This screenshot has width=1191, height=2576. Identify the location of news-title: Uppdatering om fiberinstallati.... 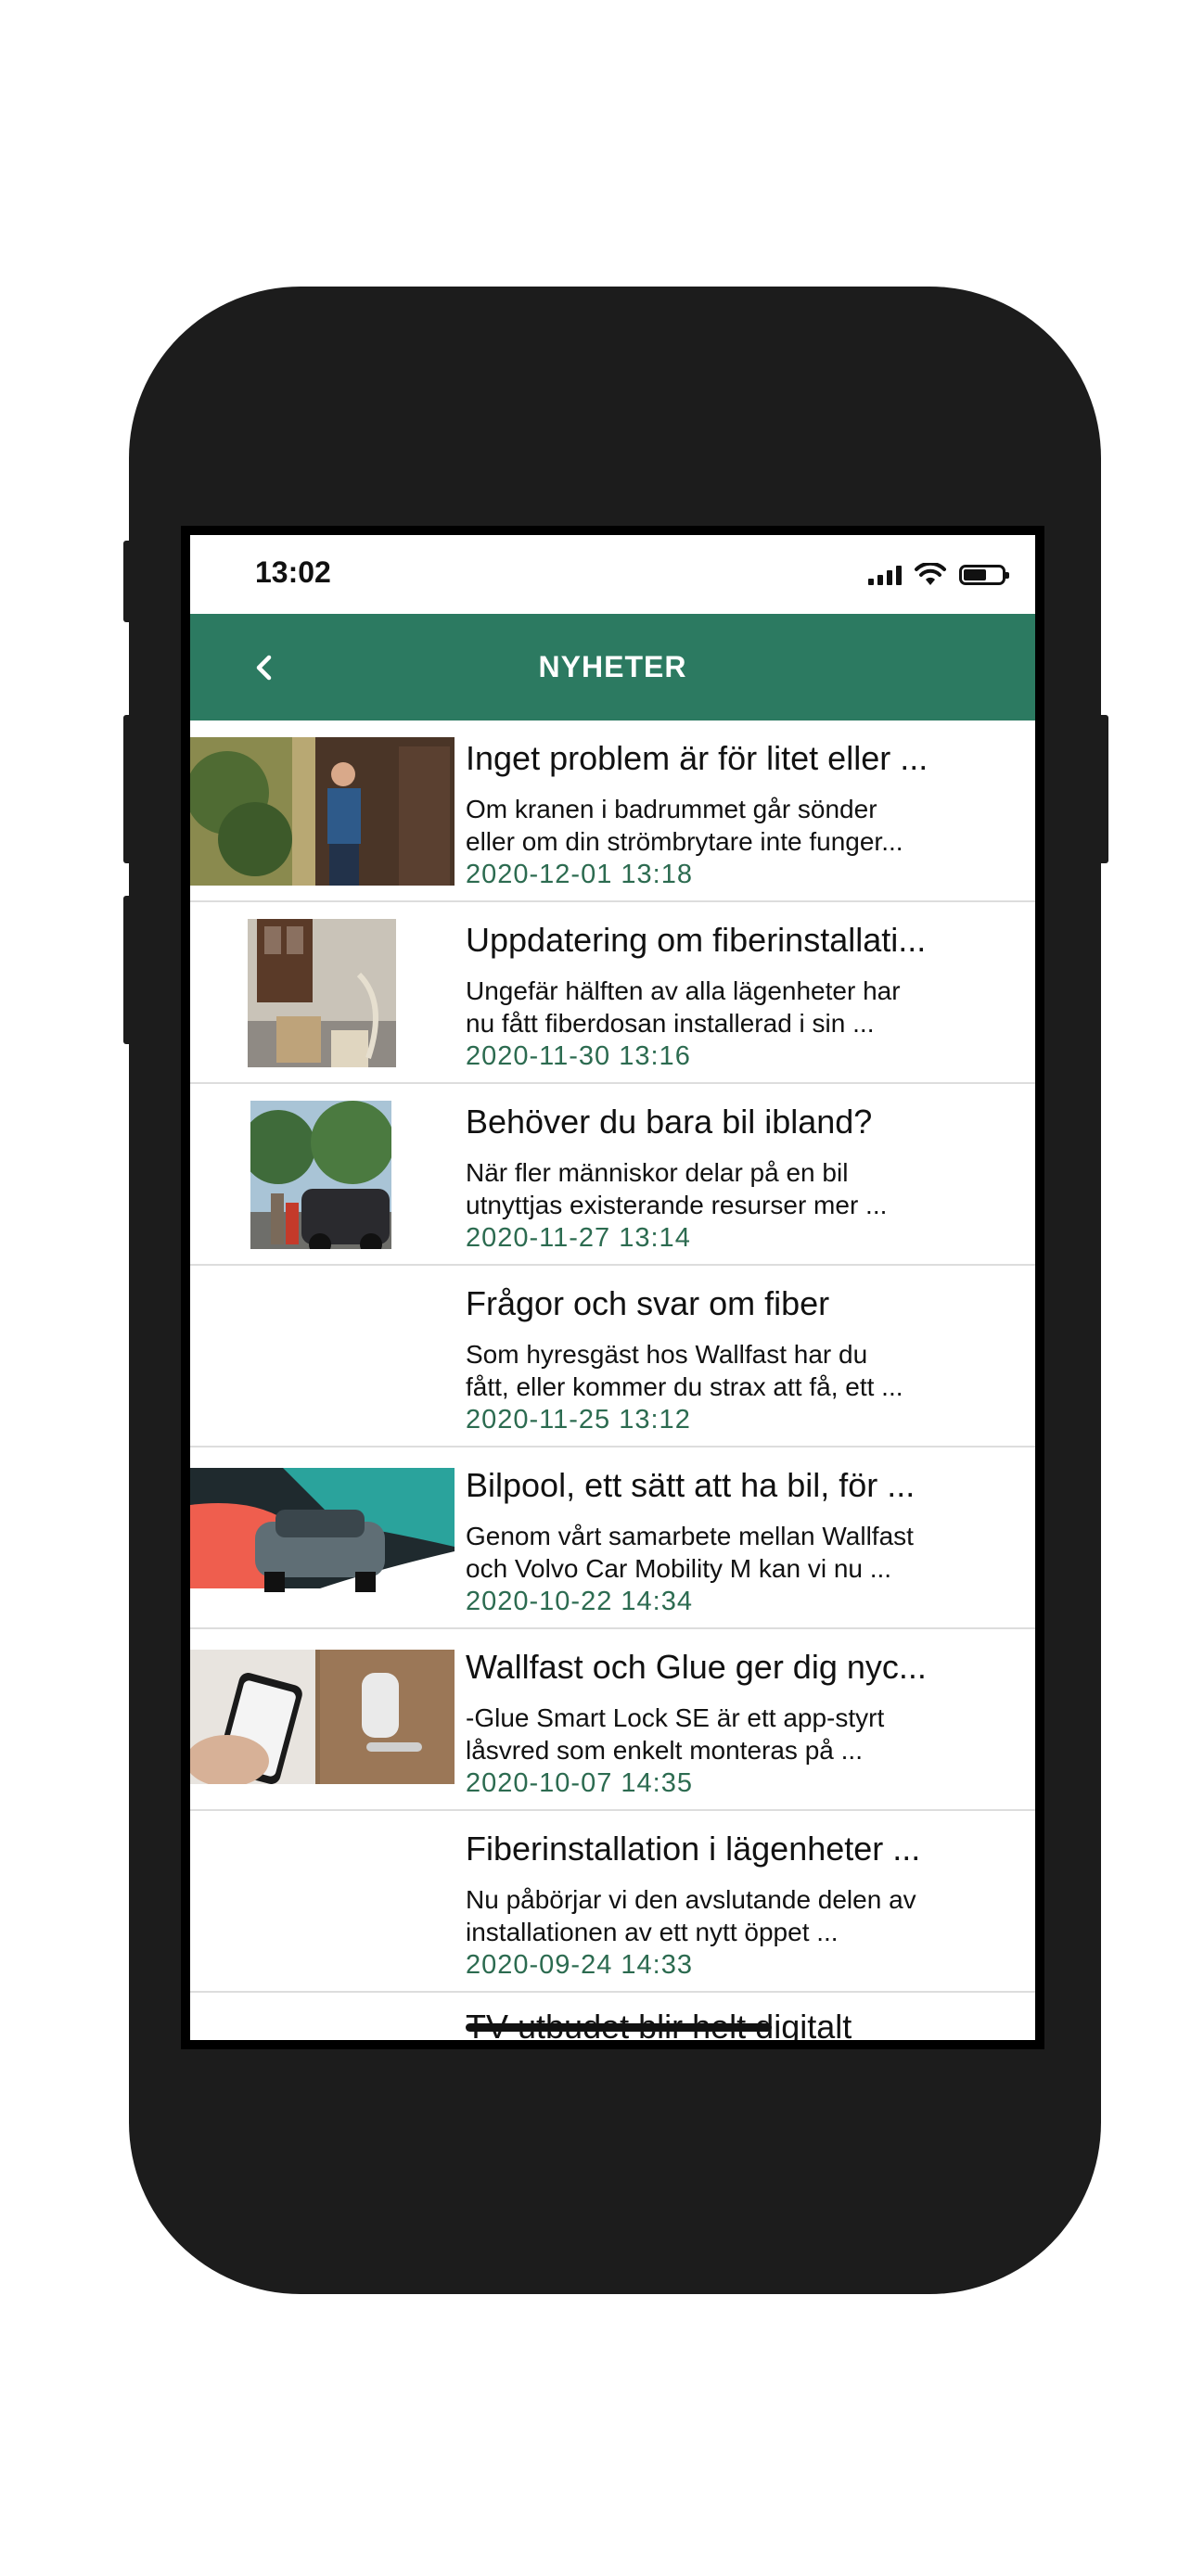
(696, 940).